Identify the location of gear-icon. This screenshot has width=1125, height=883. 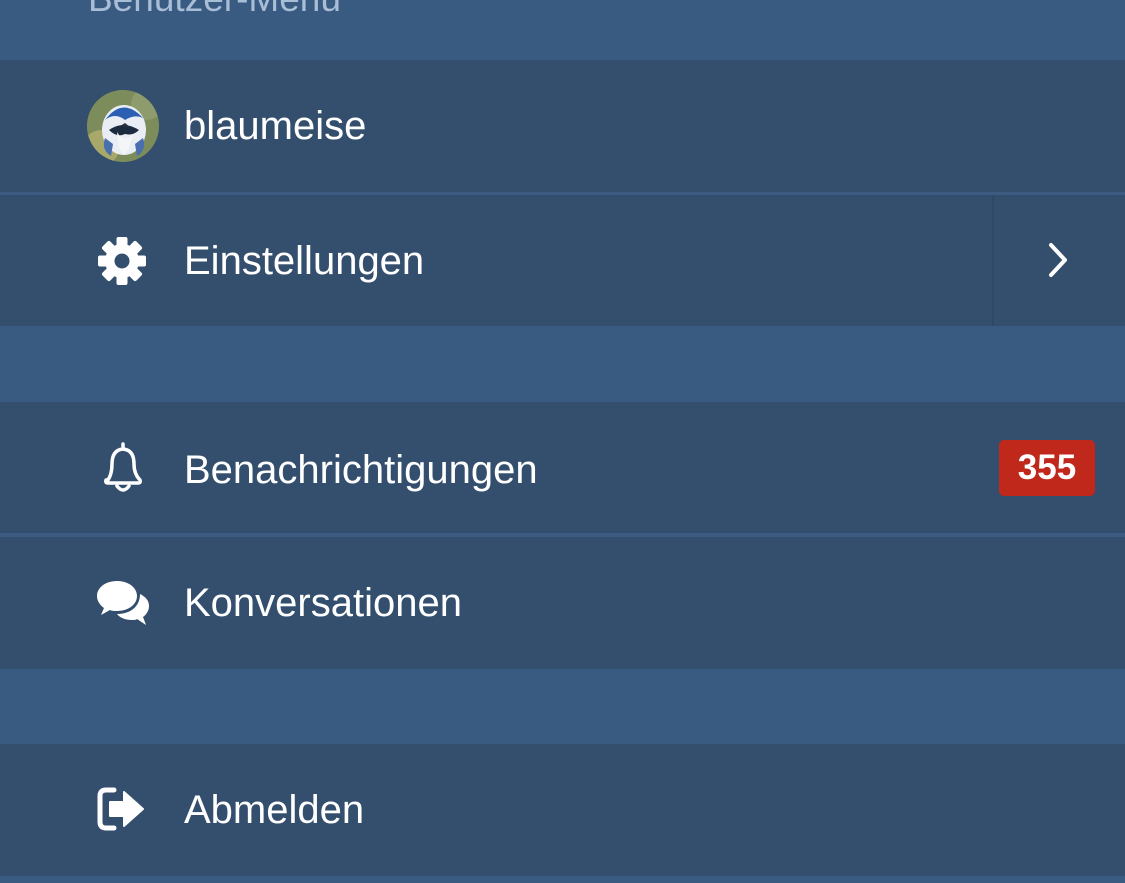
(122, 261).